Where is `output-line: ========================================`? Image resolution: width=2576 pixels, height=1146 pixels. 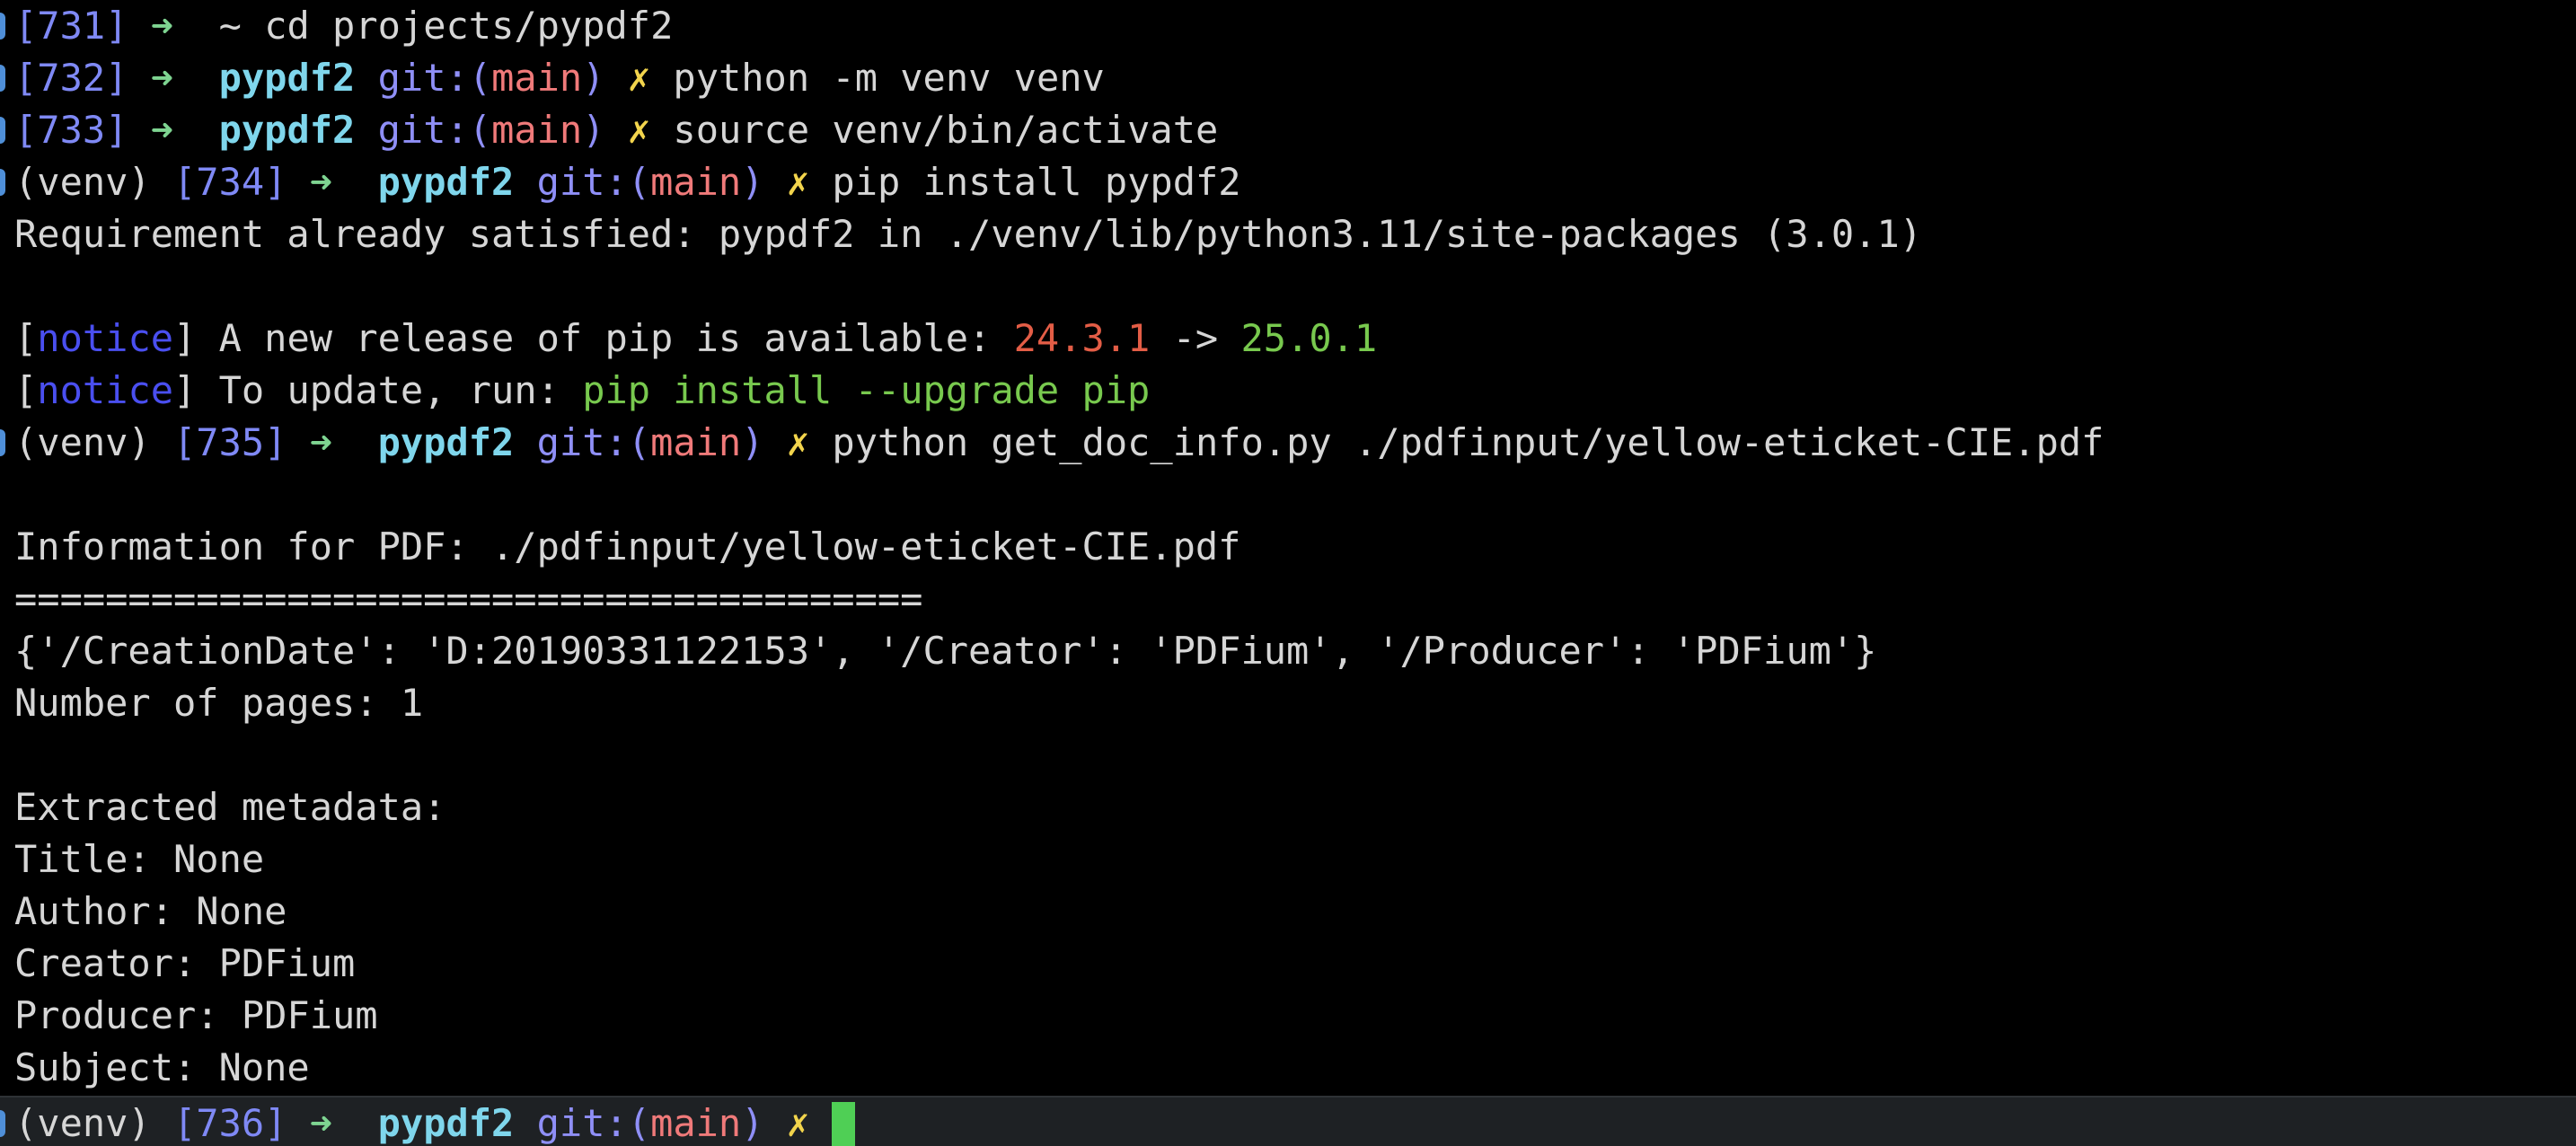
output-line: ======================================== is located at coordinates (1288, 599).